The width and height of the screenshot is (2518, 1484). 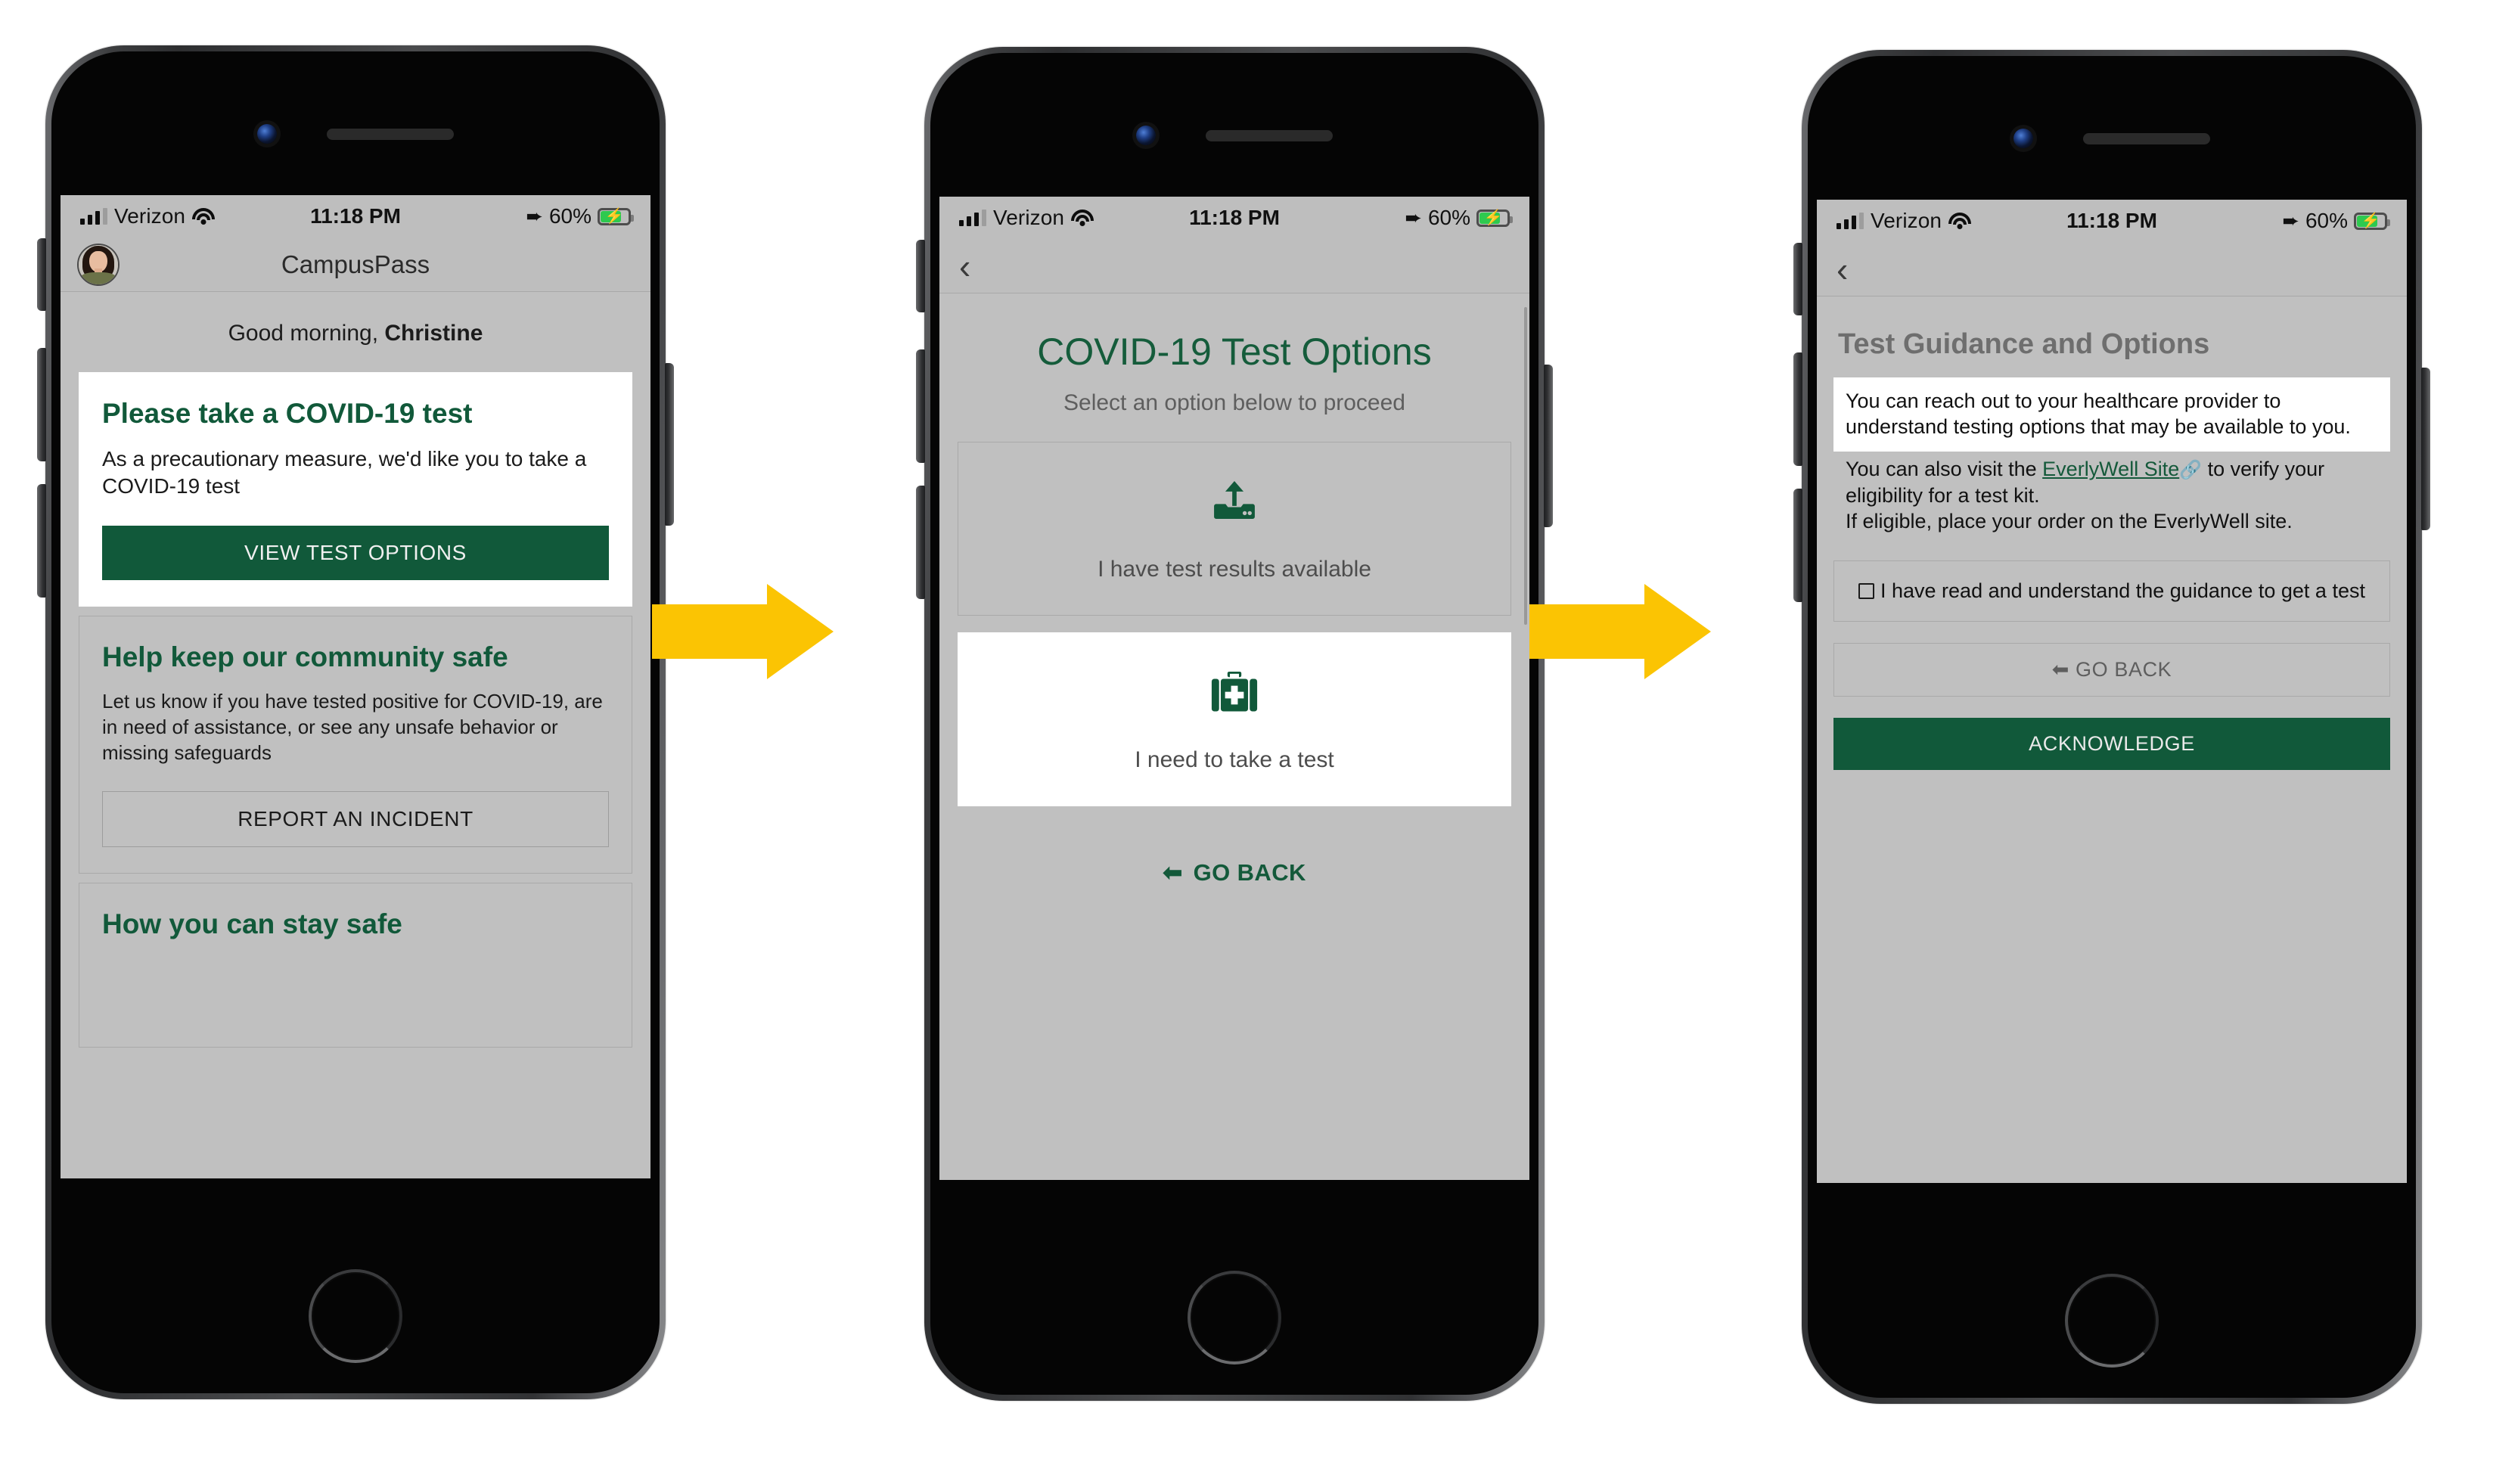 I want to click on para-before-link: You can also visit the, so click(x=1944, y=469).